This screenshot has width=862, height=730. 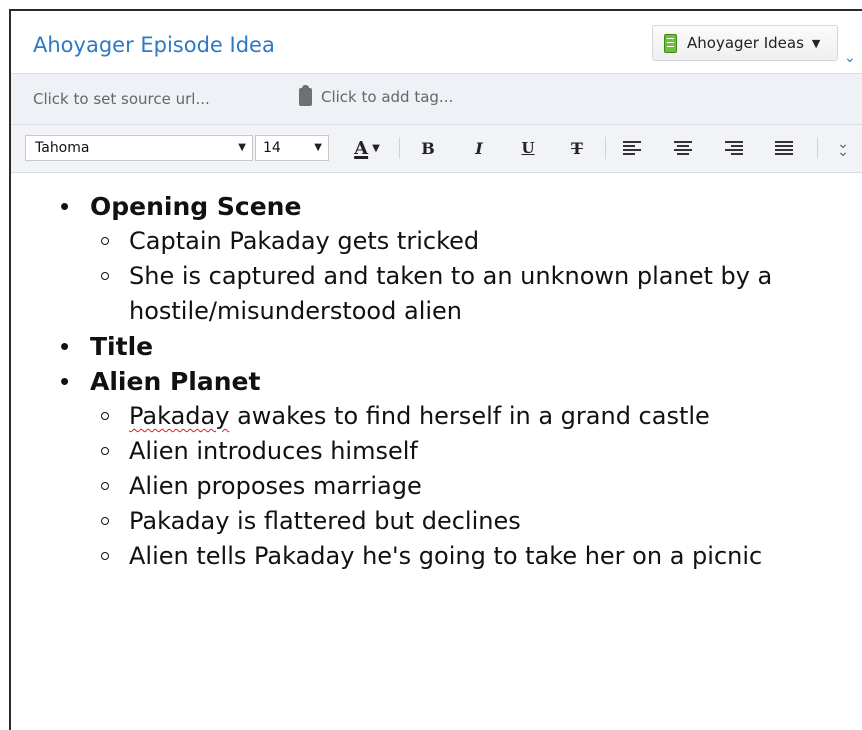 I want to click on italic-button: I, so click(x=479, y=148).